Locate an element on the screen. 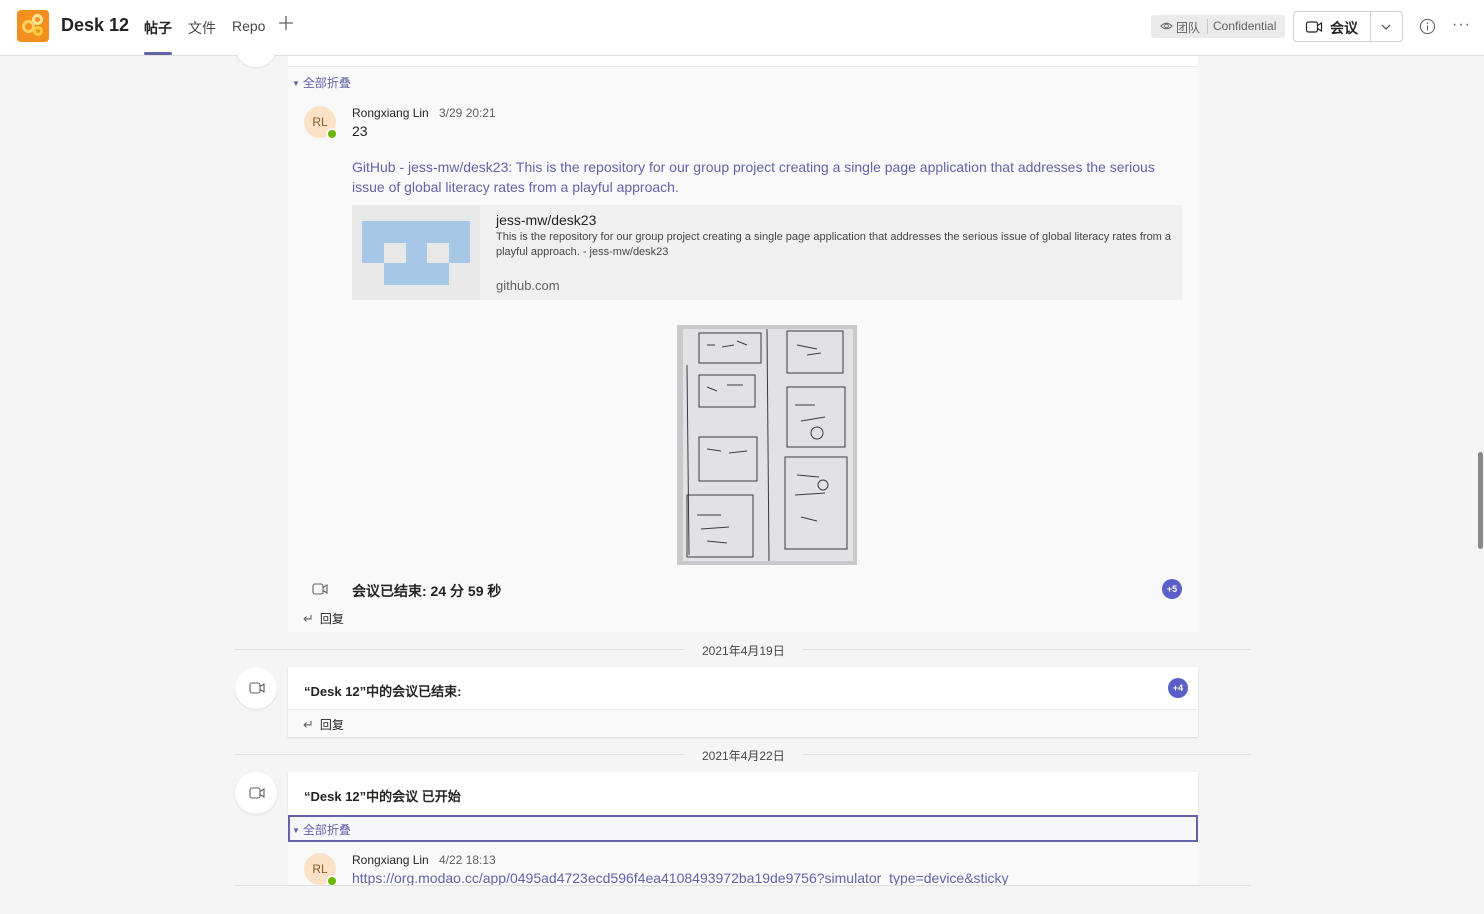  tab-posts: 帖子 is located at coordinates (158, 28).